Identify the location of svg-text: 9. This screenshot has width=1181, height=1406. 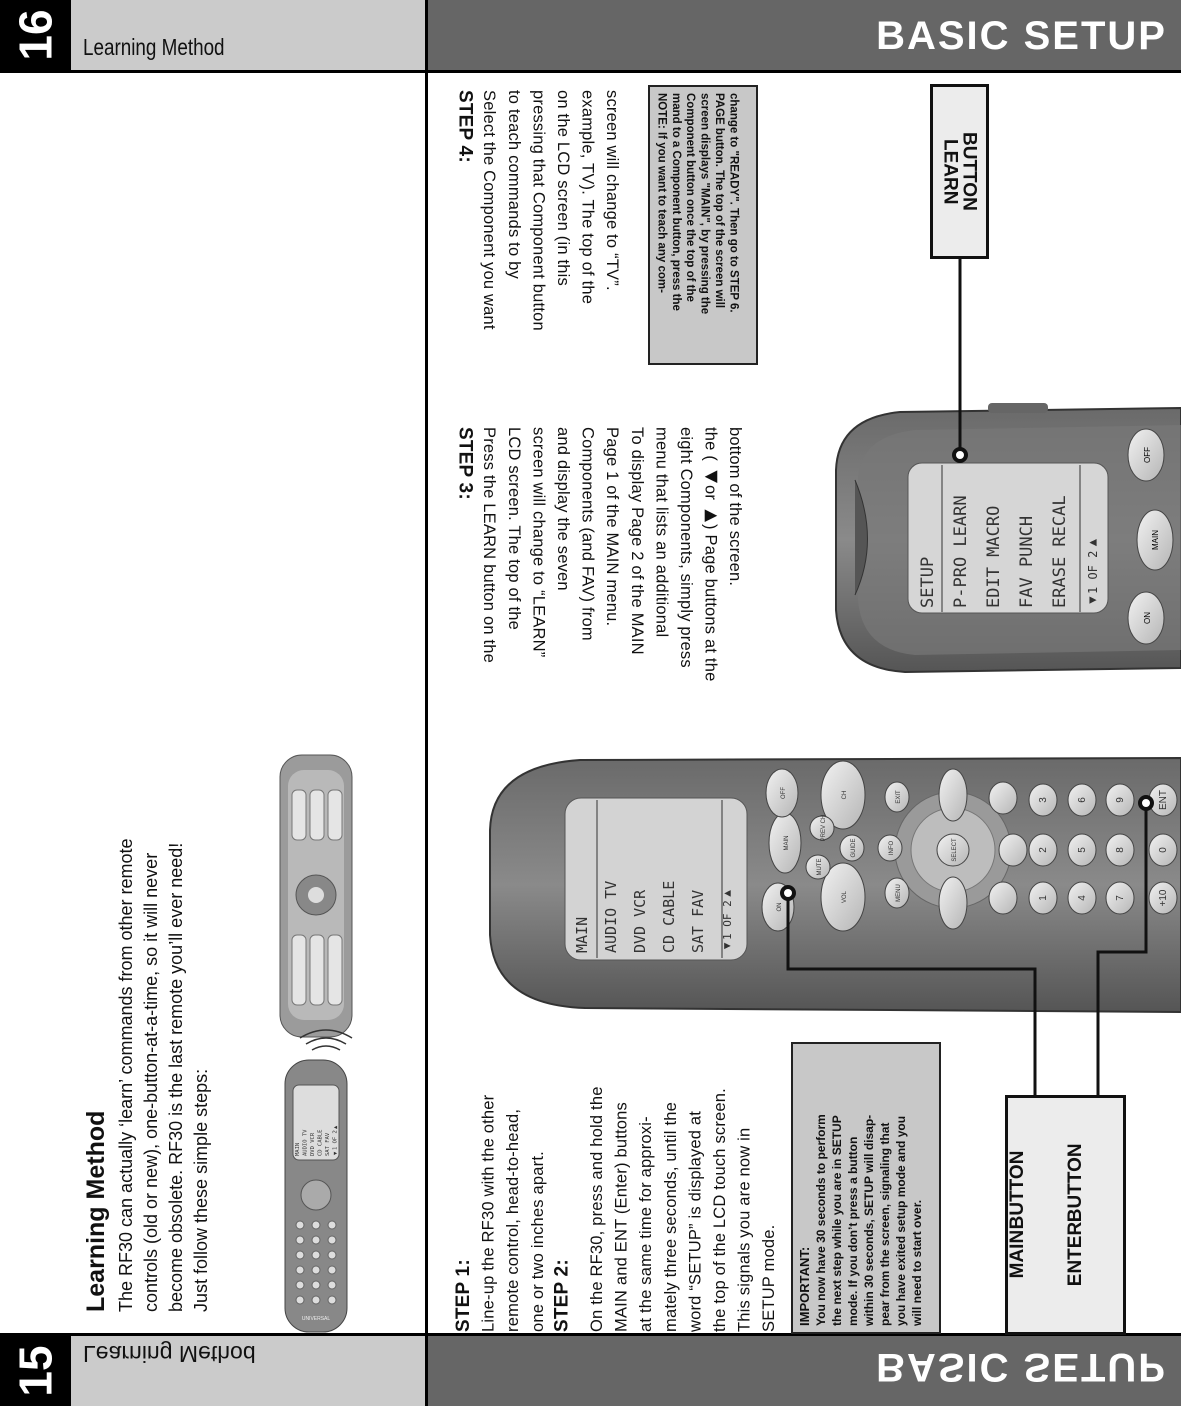
(1120, 800).